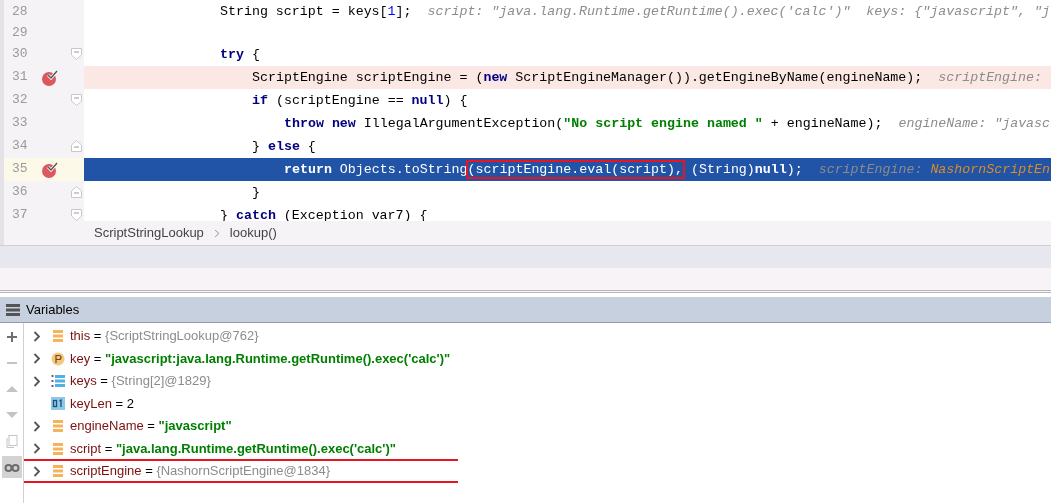  I want to click on line-number: 32, so click(20, 100).